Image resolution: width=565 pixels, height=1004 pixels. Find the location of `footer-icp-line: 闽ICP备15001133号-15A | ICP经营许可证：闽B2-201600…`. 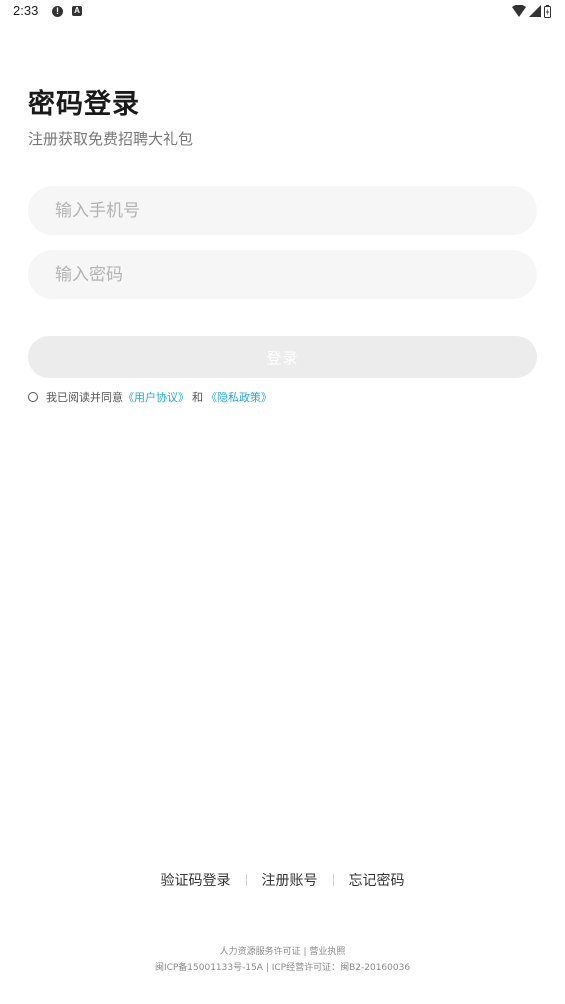

footer-icp-line: 闽ICP备15001133号-15A | ICP经营许可证：闽B2-201600… is located at coordinates (282, 968).